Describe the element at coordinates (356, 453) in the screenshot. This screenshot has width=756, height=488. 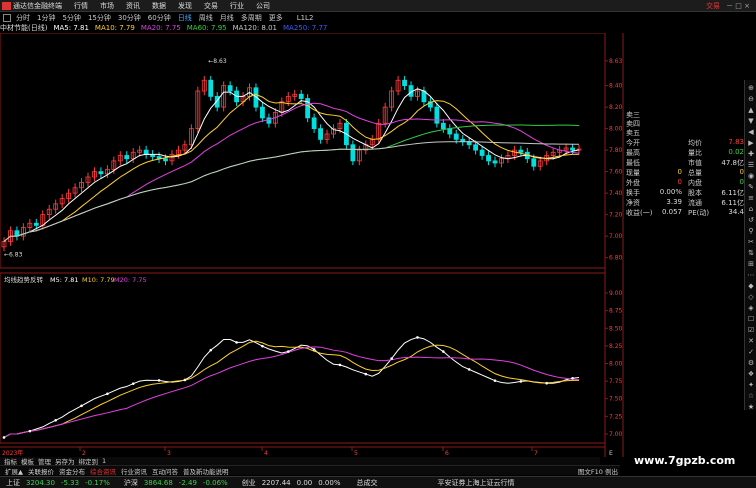
I see `x-axis-label: 5` at that location.